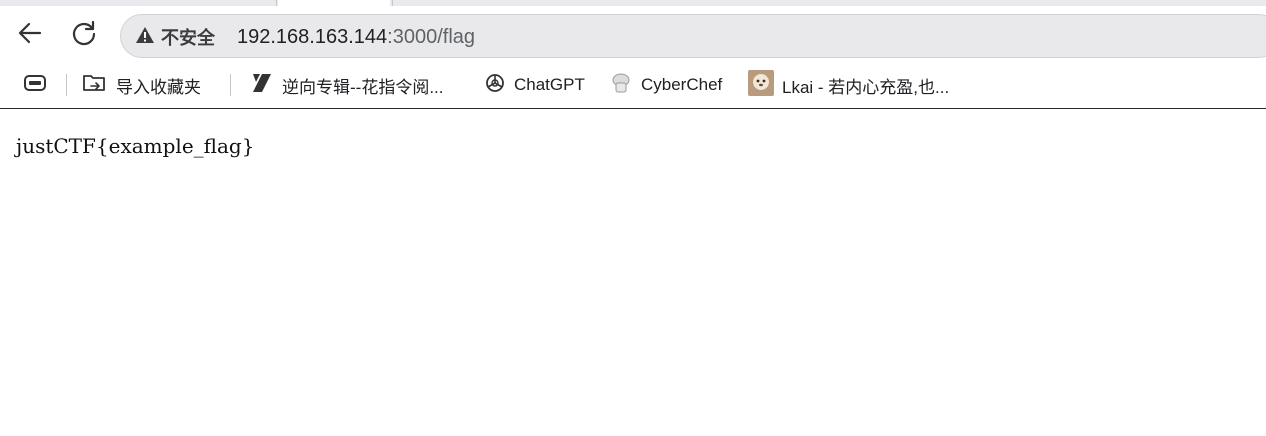 The height and width of the screenshot is (436, 1266). Describe the element at coordinates (95, 85) in the screenshot. I see `import-folder-icon` at that location.